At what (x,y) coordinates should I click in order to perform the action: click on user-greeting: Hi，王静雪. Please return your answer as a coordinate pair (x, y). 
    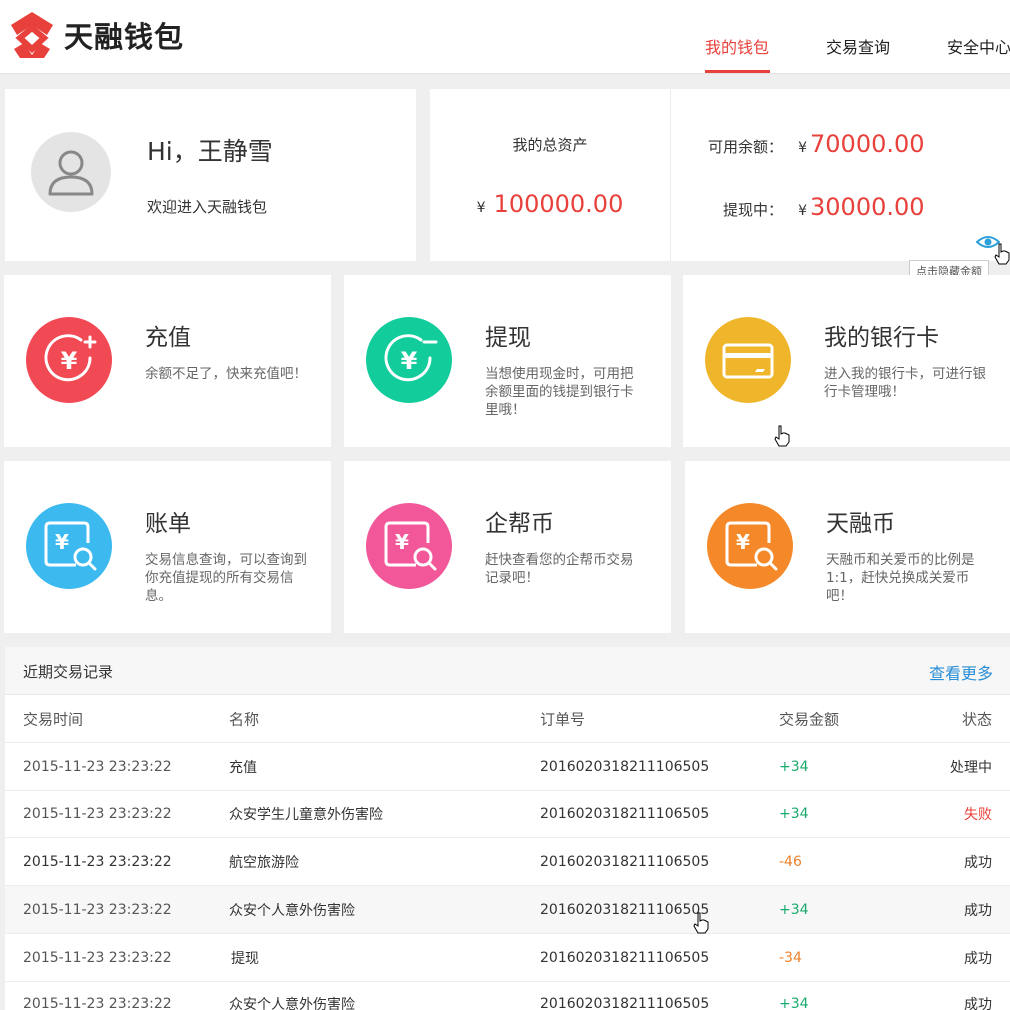
    Looking at the image, I should click on (210, 151).